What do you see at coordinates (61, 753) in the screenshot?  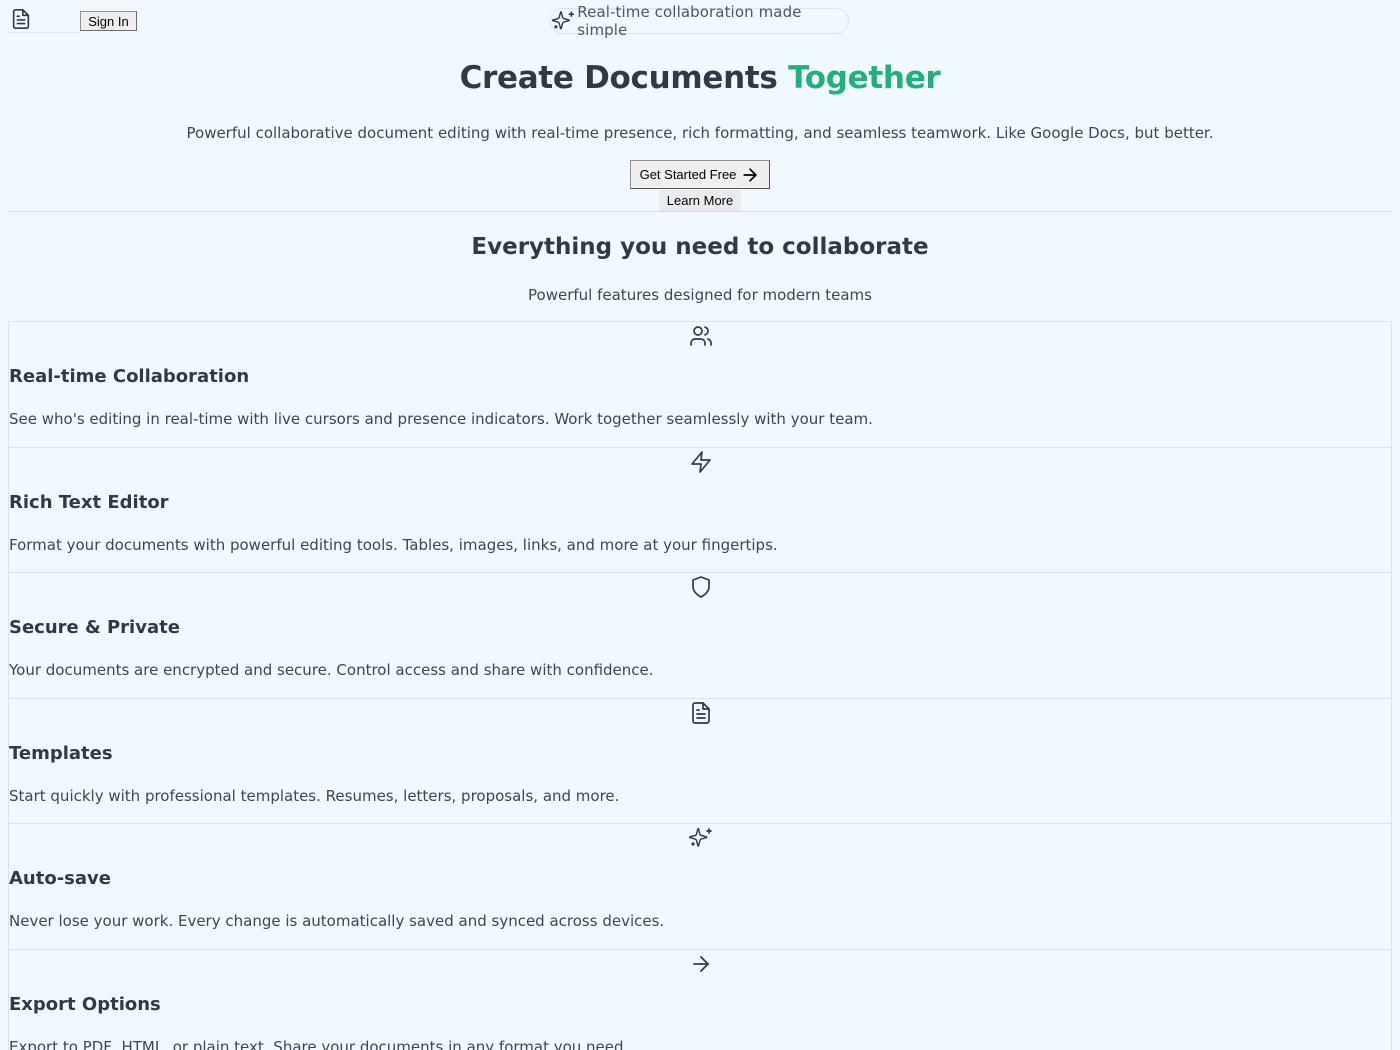 I see `feature-title: Templates` at bounding box center [61, 753].